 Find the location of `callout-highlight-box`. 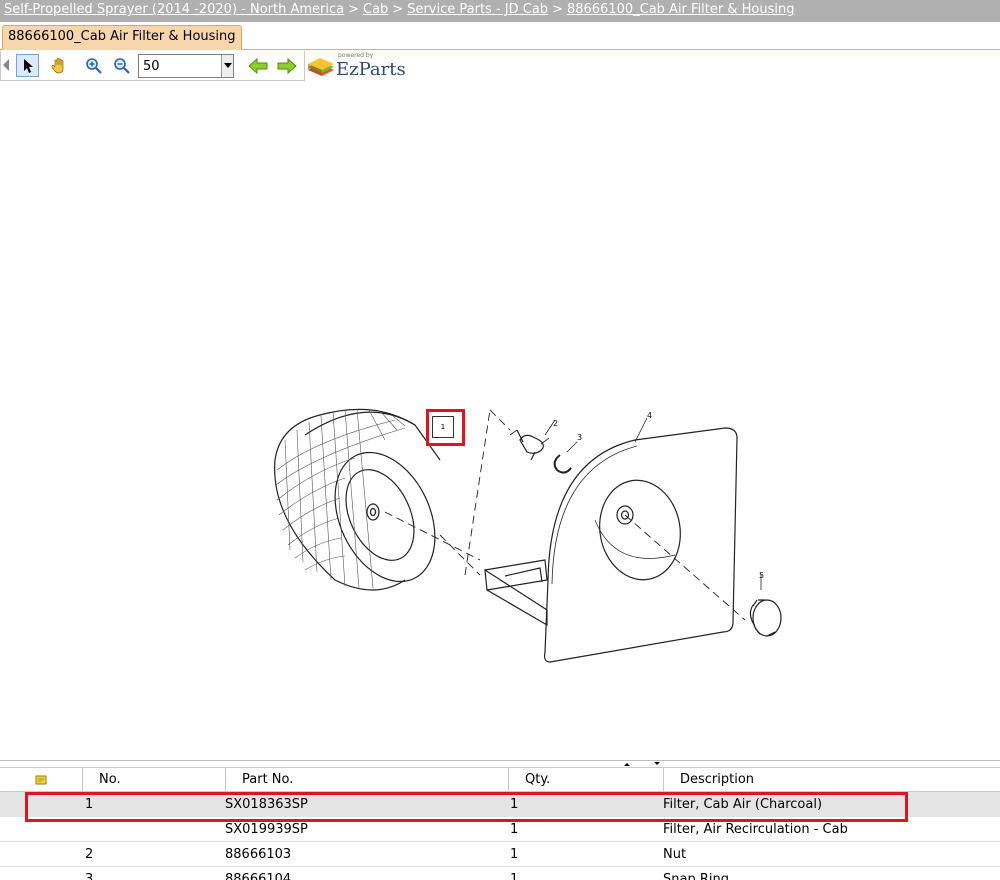

callout-highlight-box is located at coordinates (445, 427).